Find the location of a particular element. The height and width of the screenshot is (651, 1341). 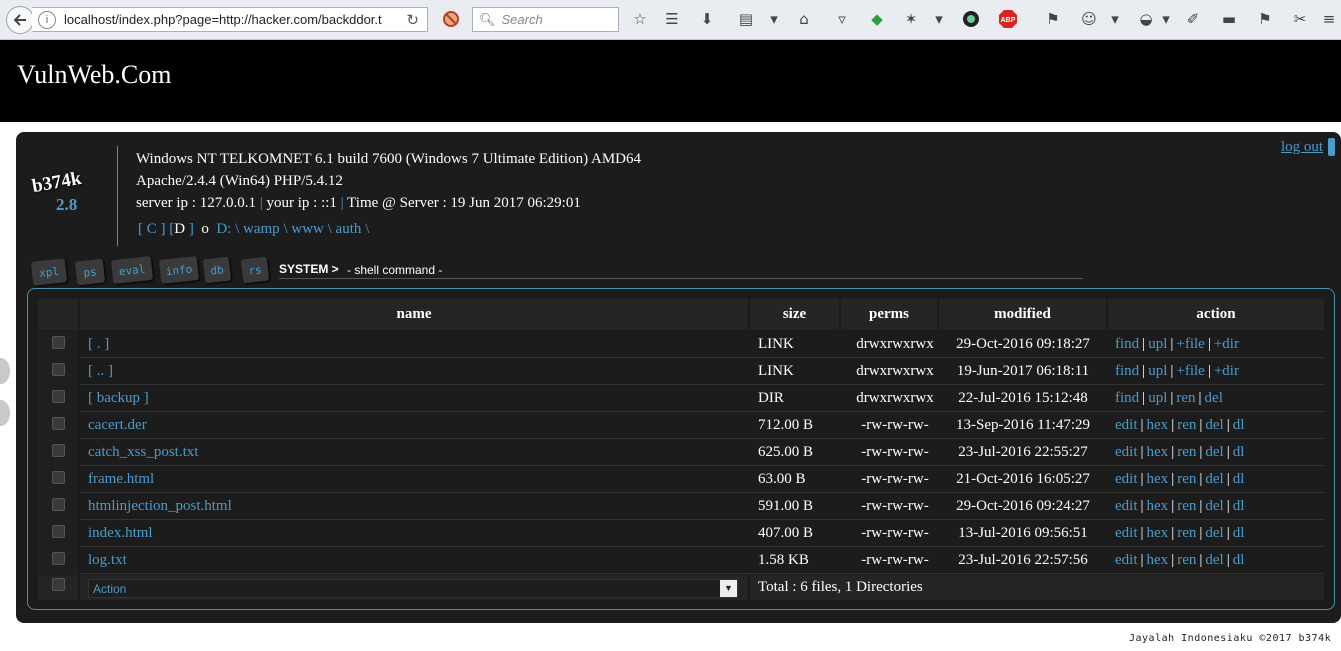

shield-icon: ◆ is located at coordinates (877, 19).